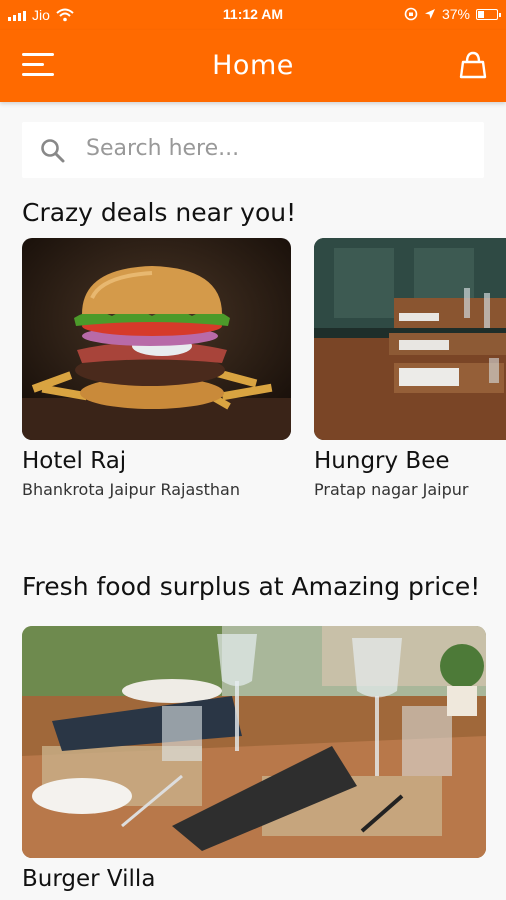 This screenshot has height=900, width=506. I want to click on status-bar: Jio 11:12 AM 37%, so click(253, 15).